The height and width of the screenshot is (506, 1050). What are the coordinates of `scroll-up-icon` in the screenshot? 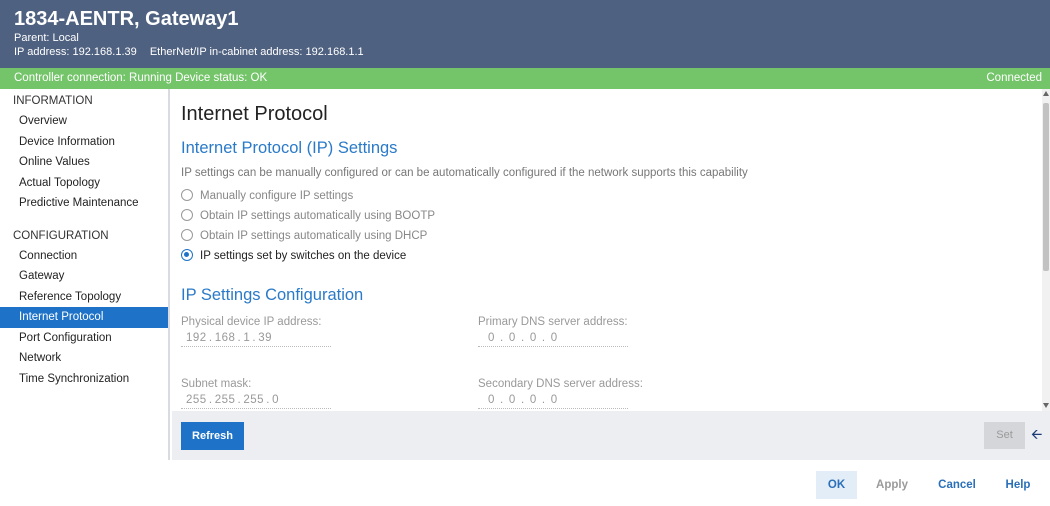 It's located at (1046, 93).